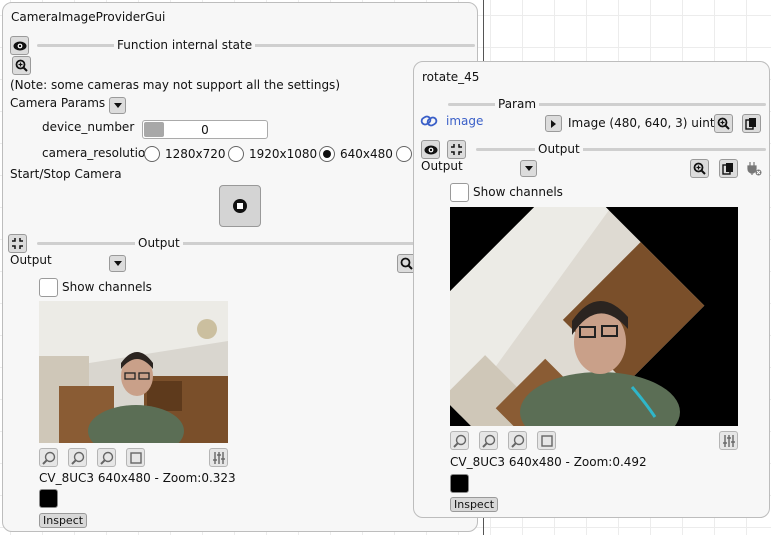 The height and width of the screenshot is (535, 771). I want to click on start-stop-camera-button, so click(240, 206).